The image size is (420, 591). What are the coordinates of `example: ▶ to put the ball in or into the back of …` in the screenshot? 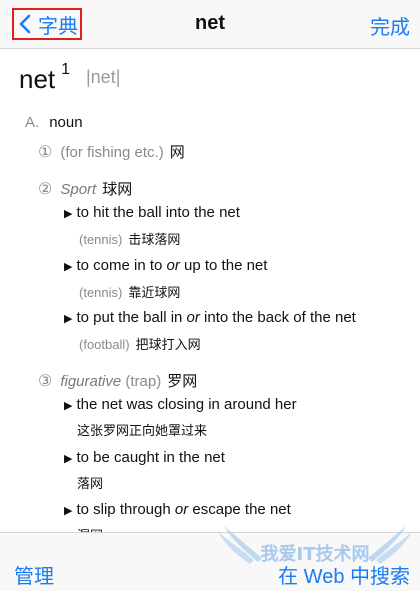 It's located at (210, 317).